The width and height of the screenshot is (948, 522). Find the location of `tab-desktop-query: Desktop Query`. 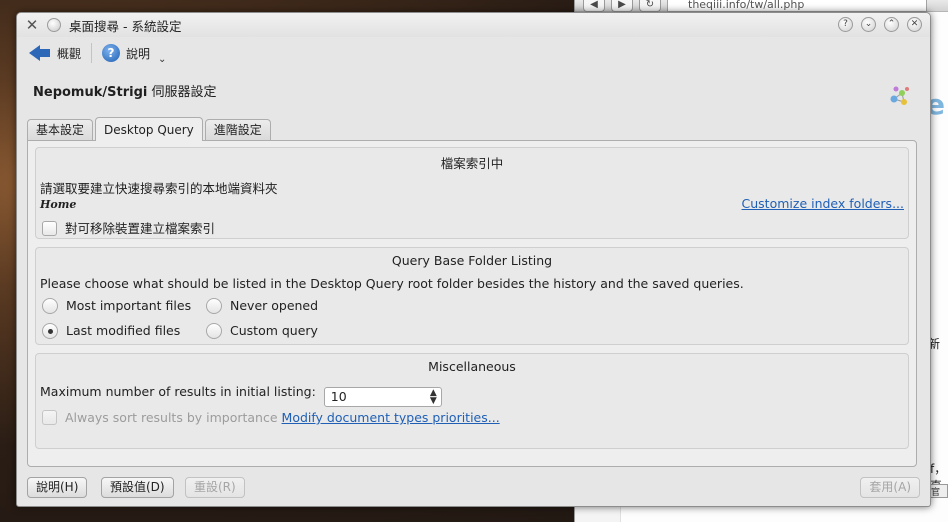

tab-desktop-query: Desktop Query is located at coordinates (149, 129).